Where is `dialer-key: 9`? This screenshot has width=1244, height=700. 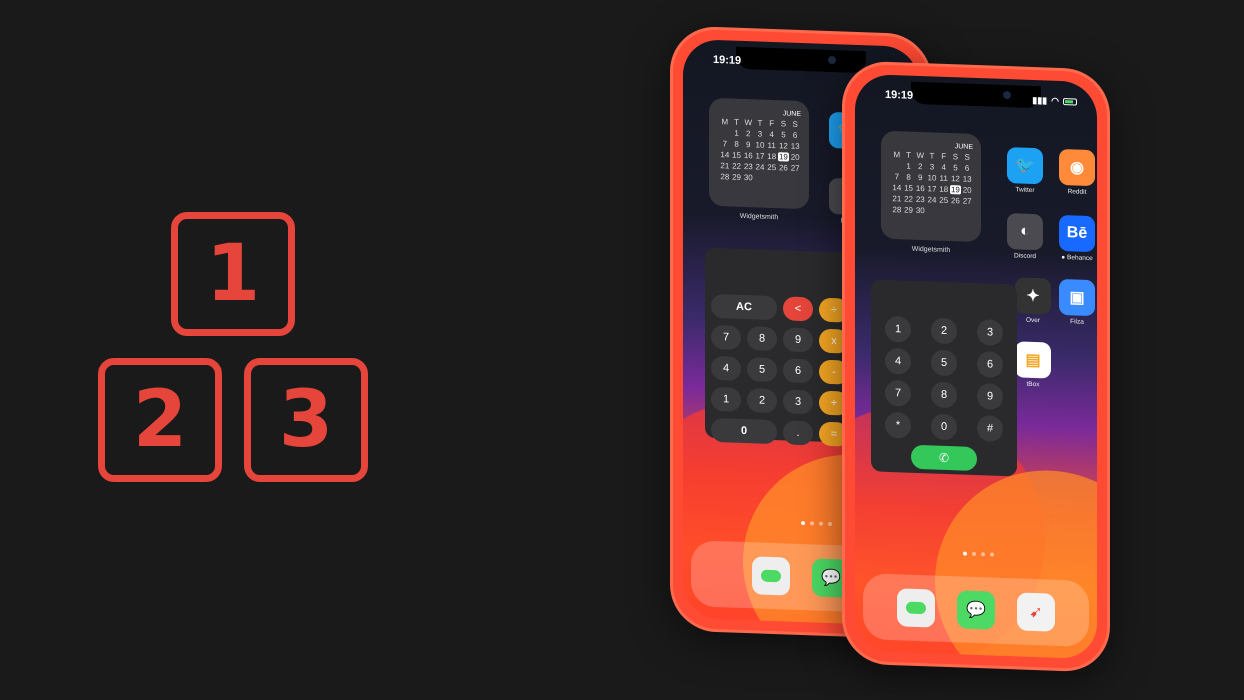
dialer-key: 9 is located at coordinates (990, 396).